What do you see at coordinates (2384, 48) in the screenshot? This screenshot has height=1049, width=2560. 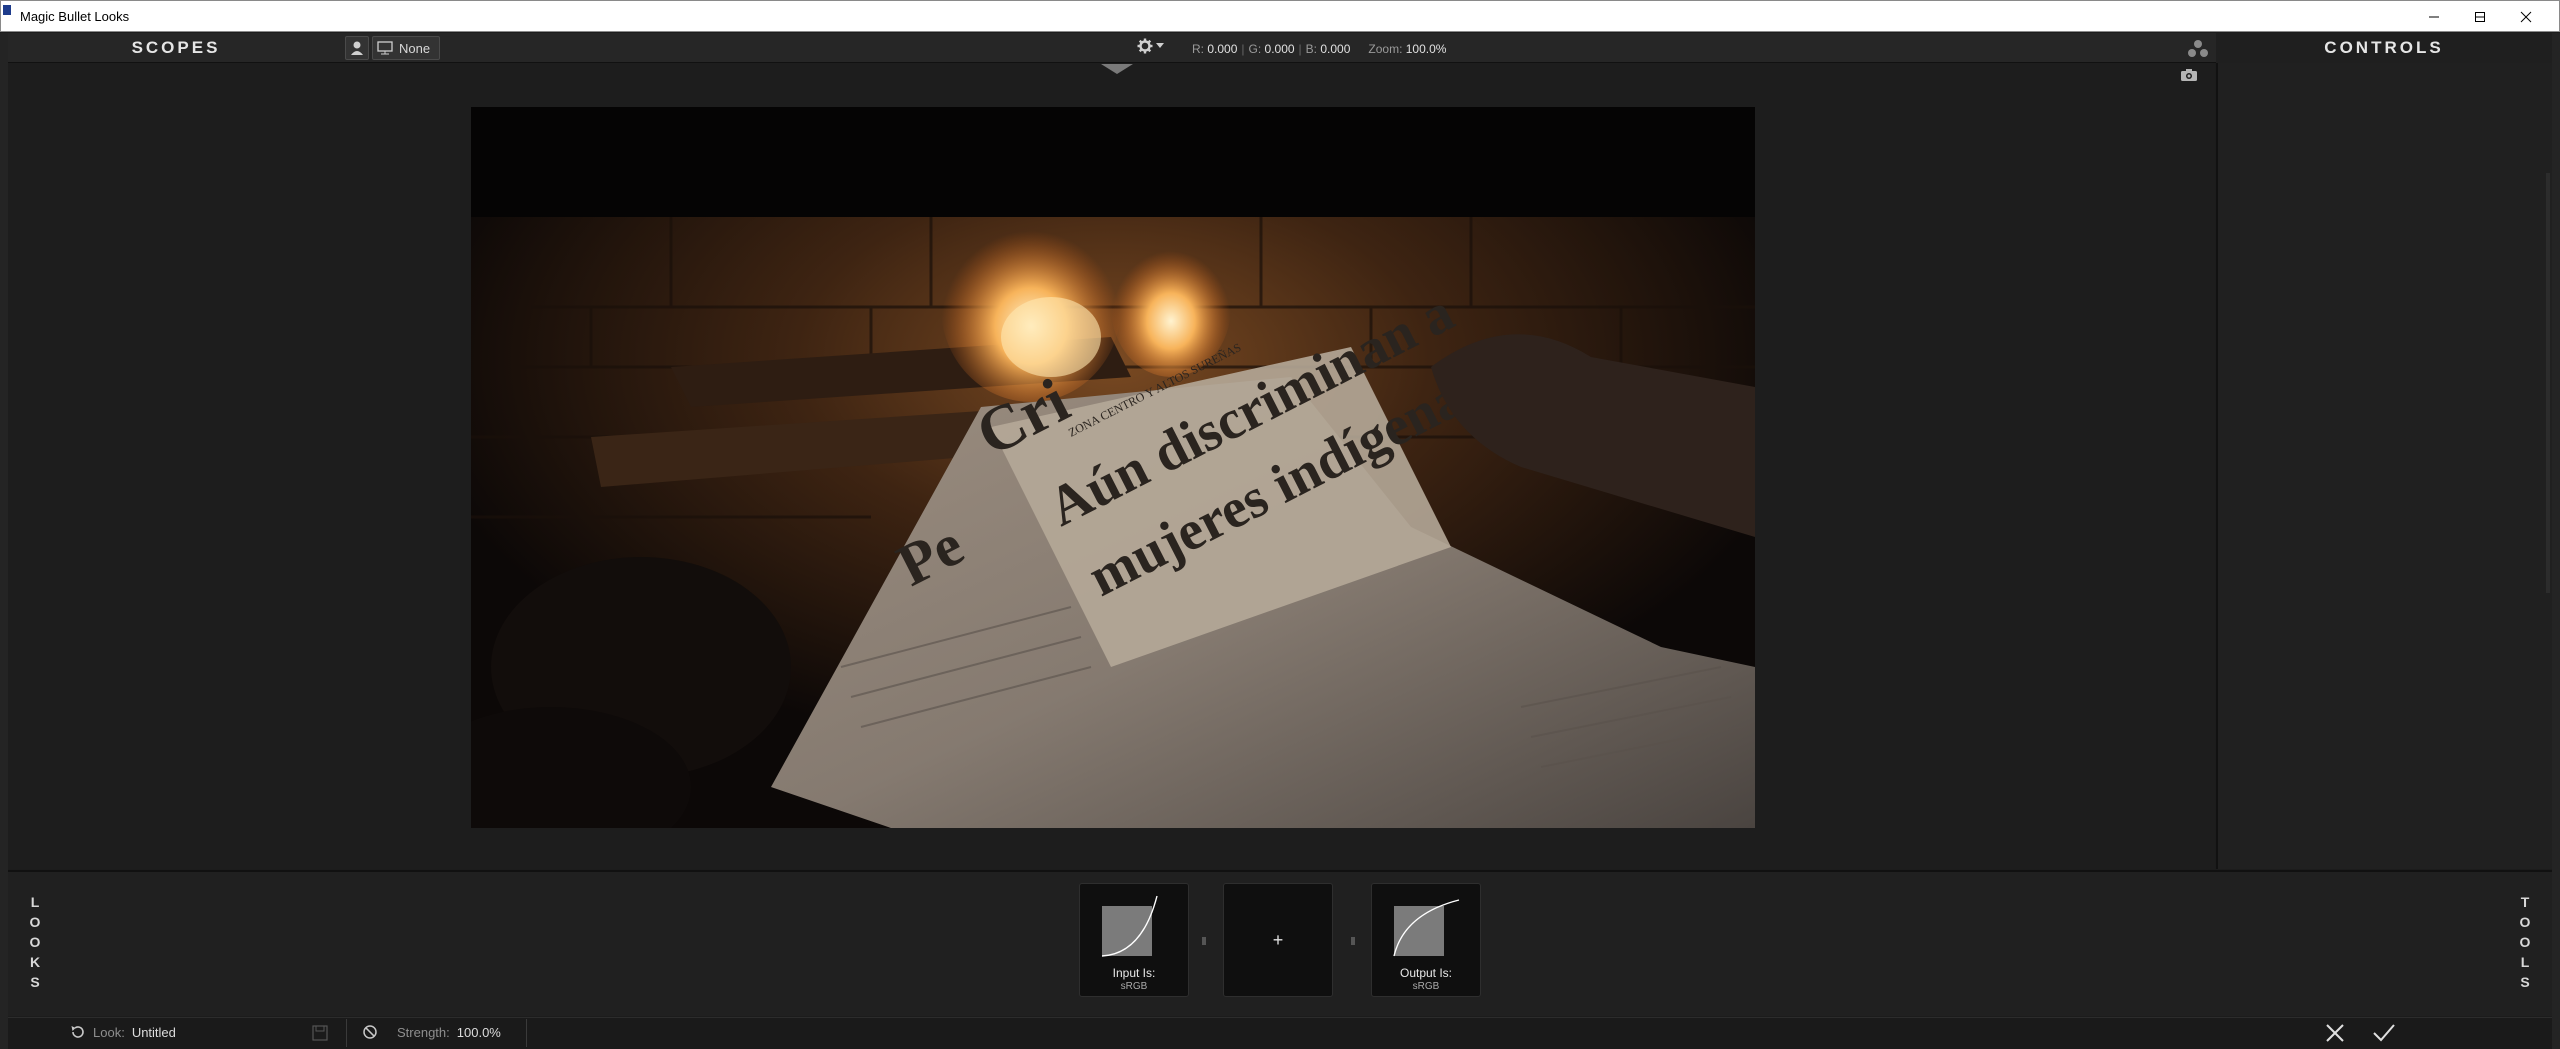 I see `controls-tab: CONTROLS` at bounding box center [2384, 48].